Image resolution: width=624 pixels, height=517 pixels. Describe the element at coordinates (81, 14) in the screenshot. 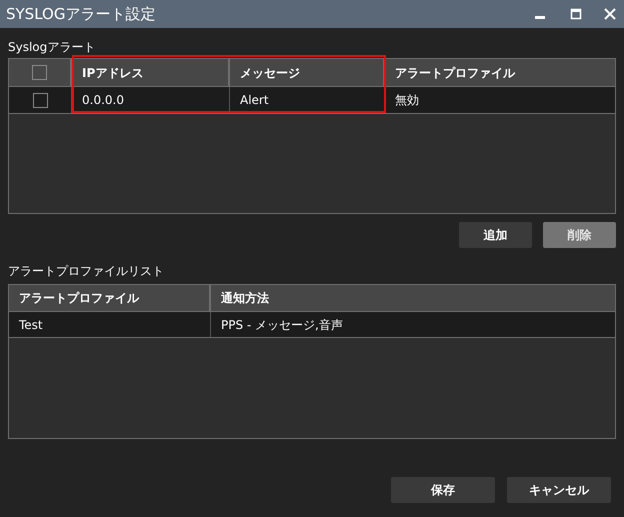

I see `window-title: SYSLOGアラート設定` at that location.